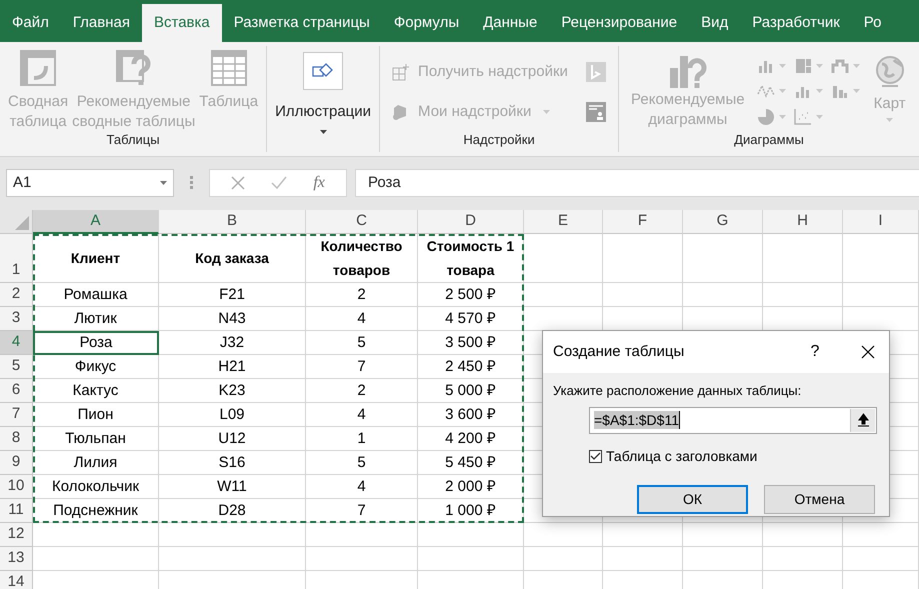  I want to click on row-header: 14, so click(16, 580).